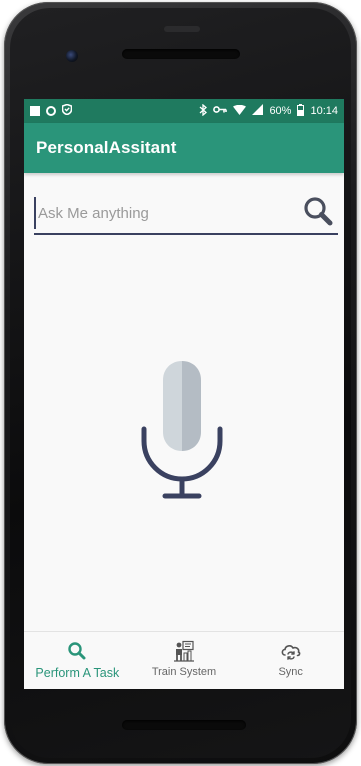 The image size is (361, 766). I want to click on search-bar, so click(186, 213).